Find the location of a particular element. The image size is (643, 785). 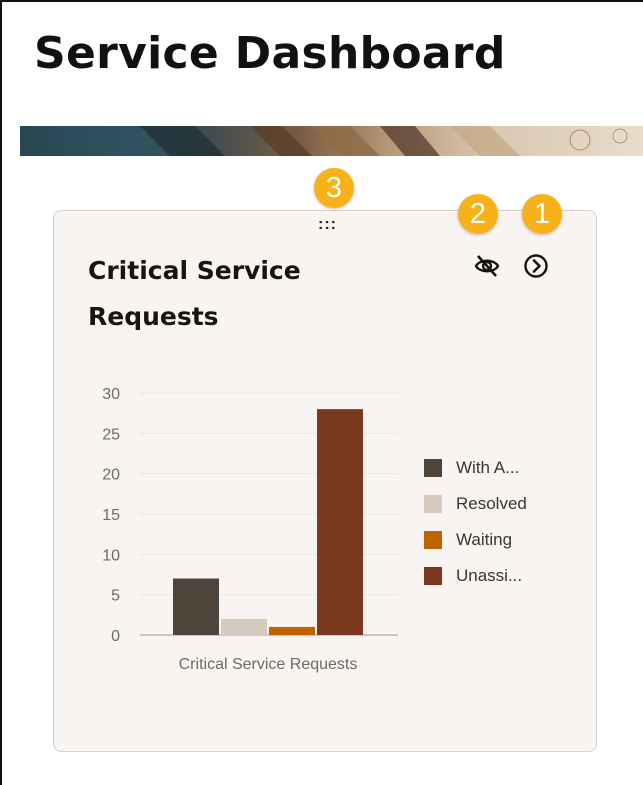

chevron-right-circle-icon is located at coordinates (536, 266).